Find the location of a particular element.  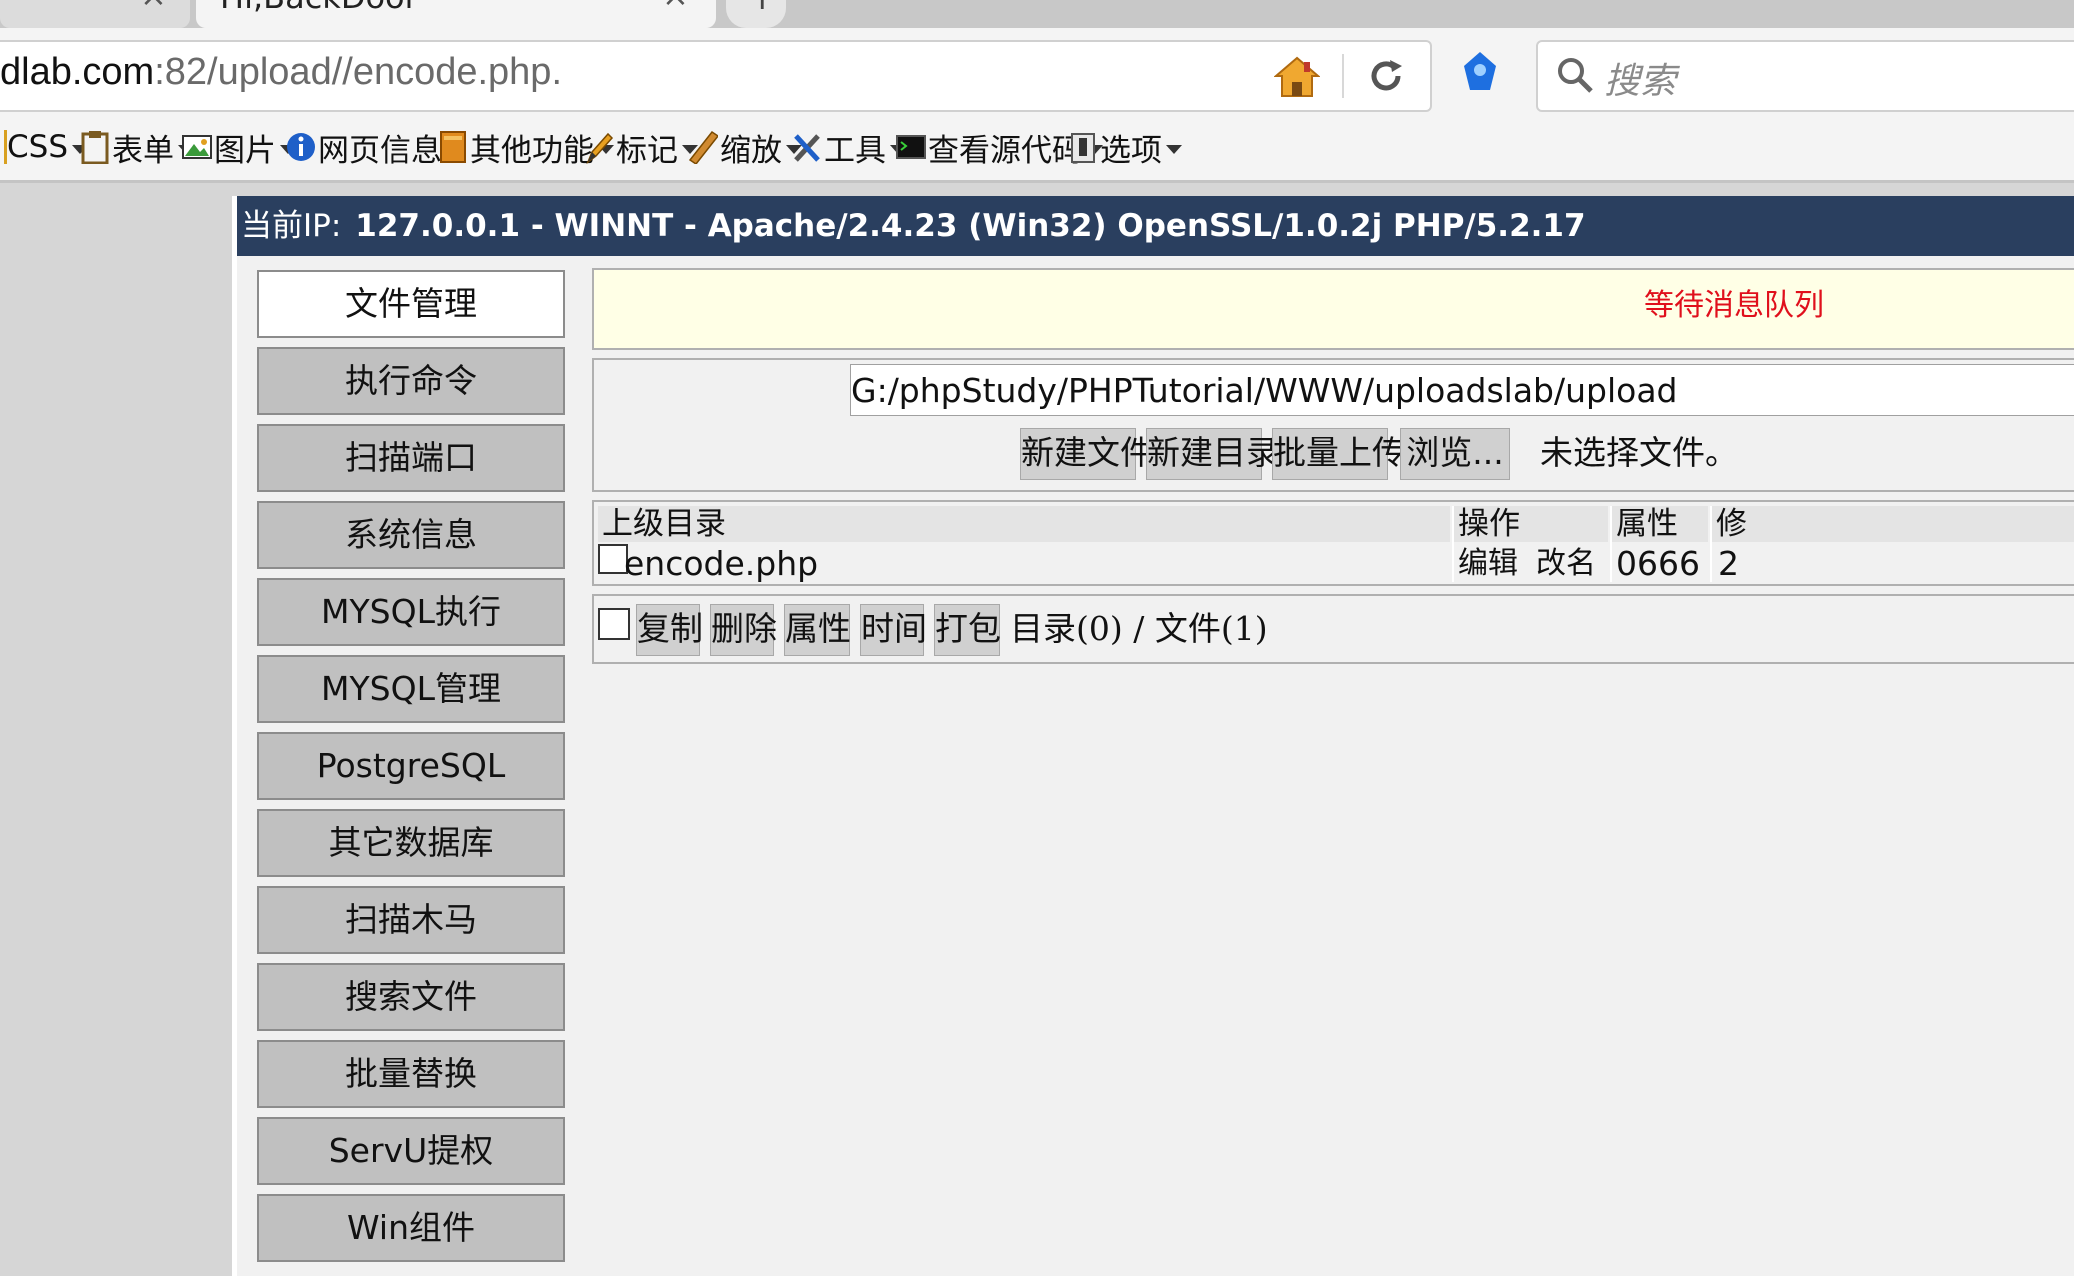

navigation-bar: dlab.com:82/upload//encode.php. 搜索 is located at coordinates (1037, 71).